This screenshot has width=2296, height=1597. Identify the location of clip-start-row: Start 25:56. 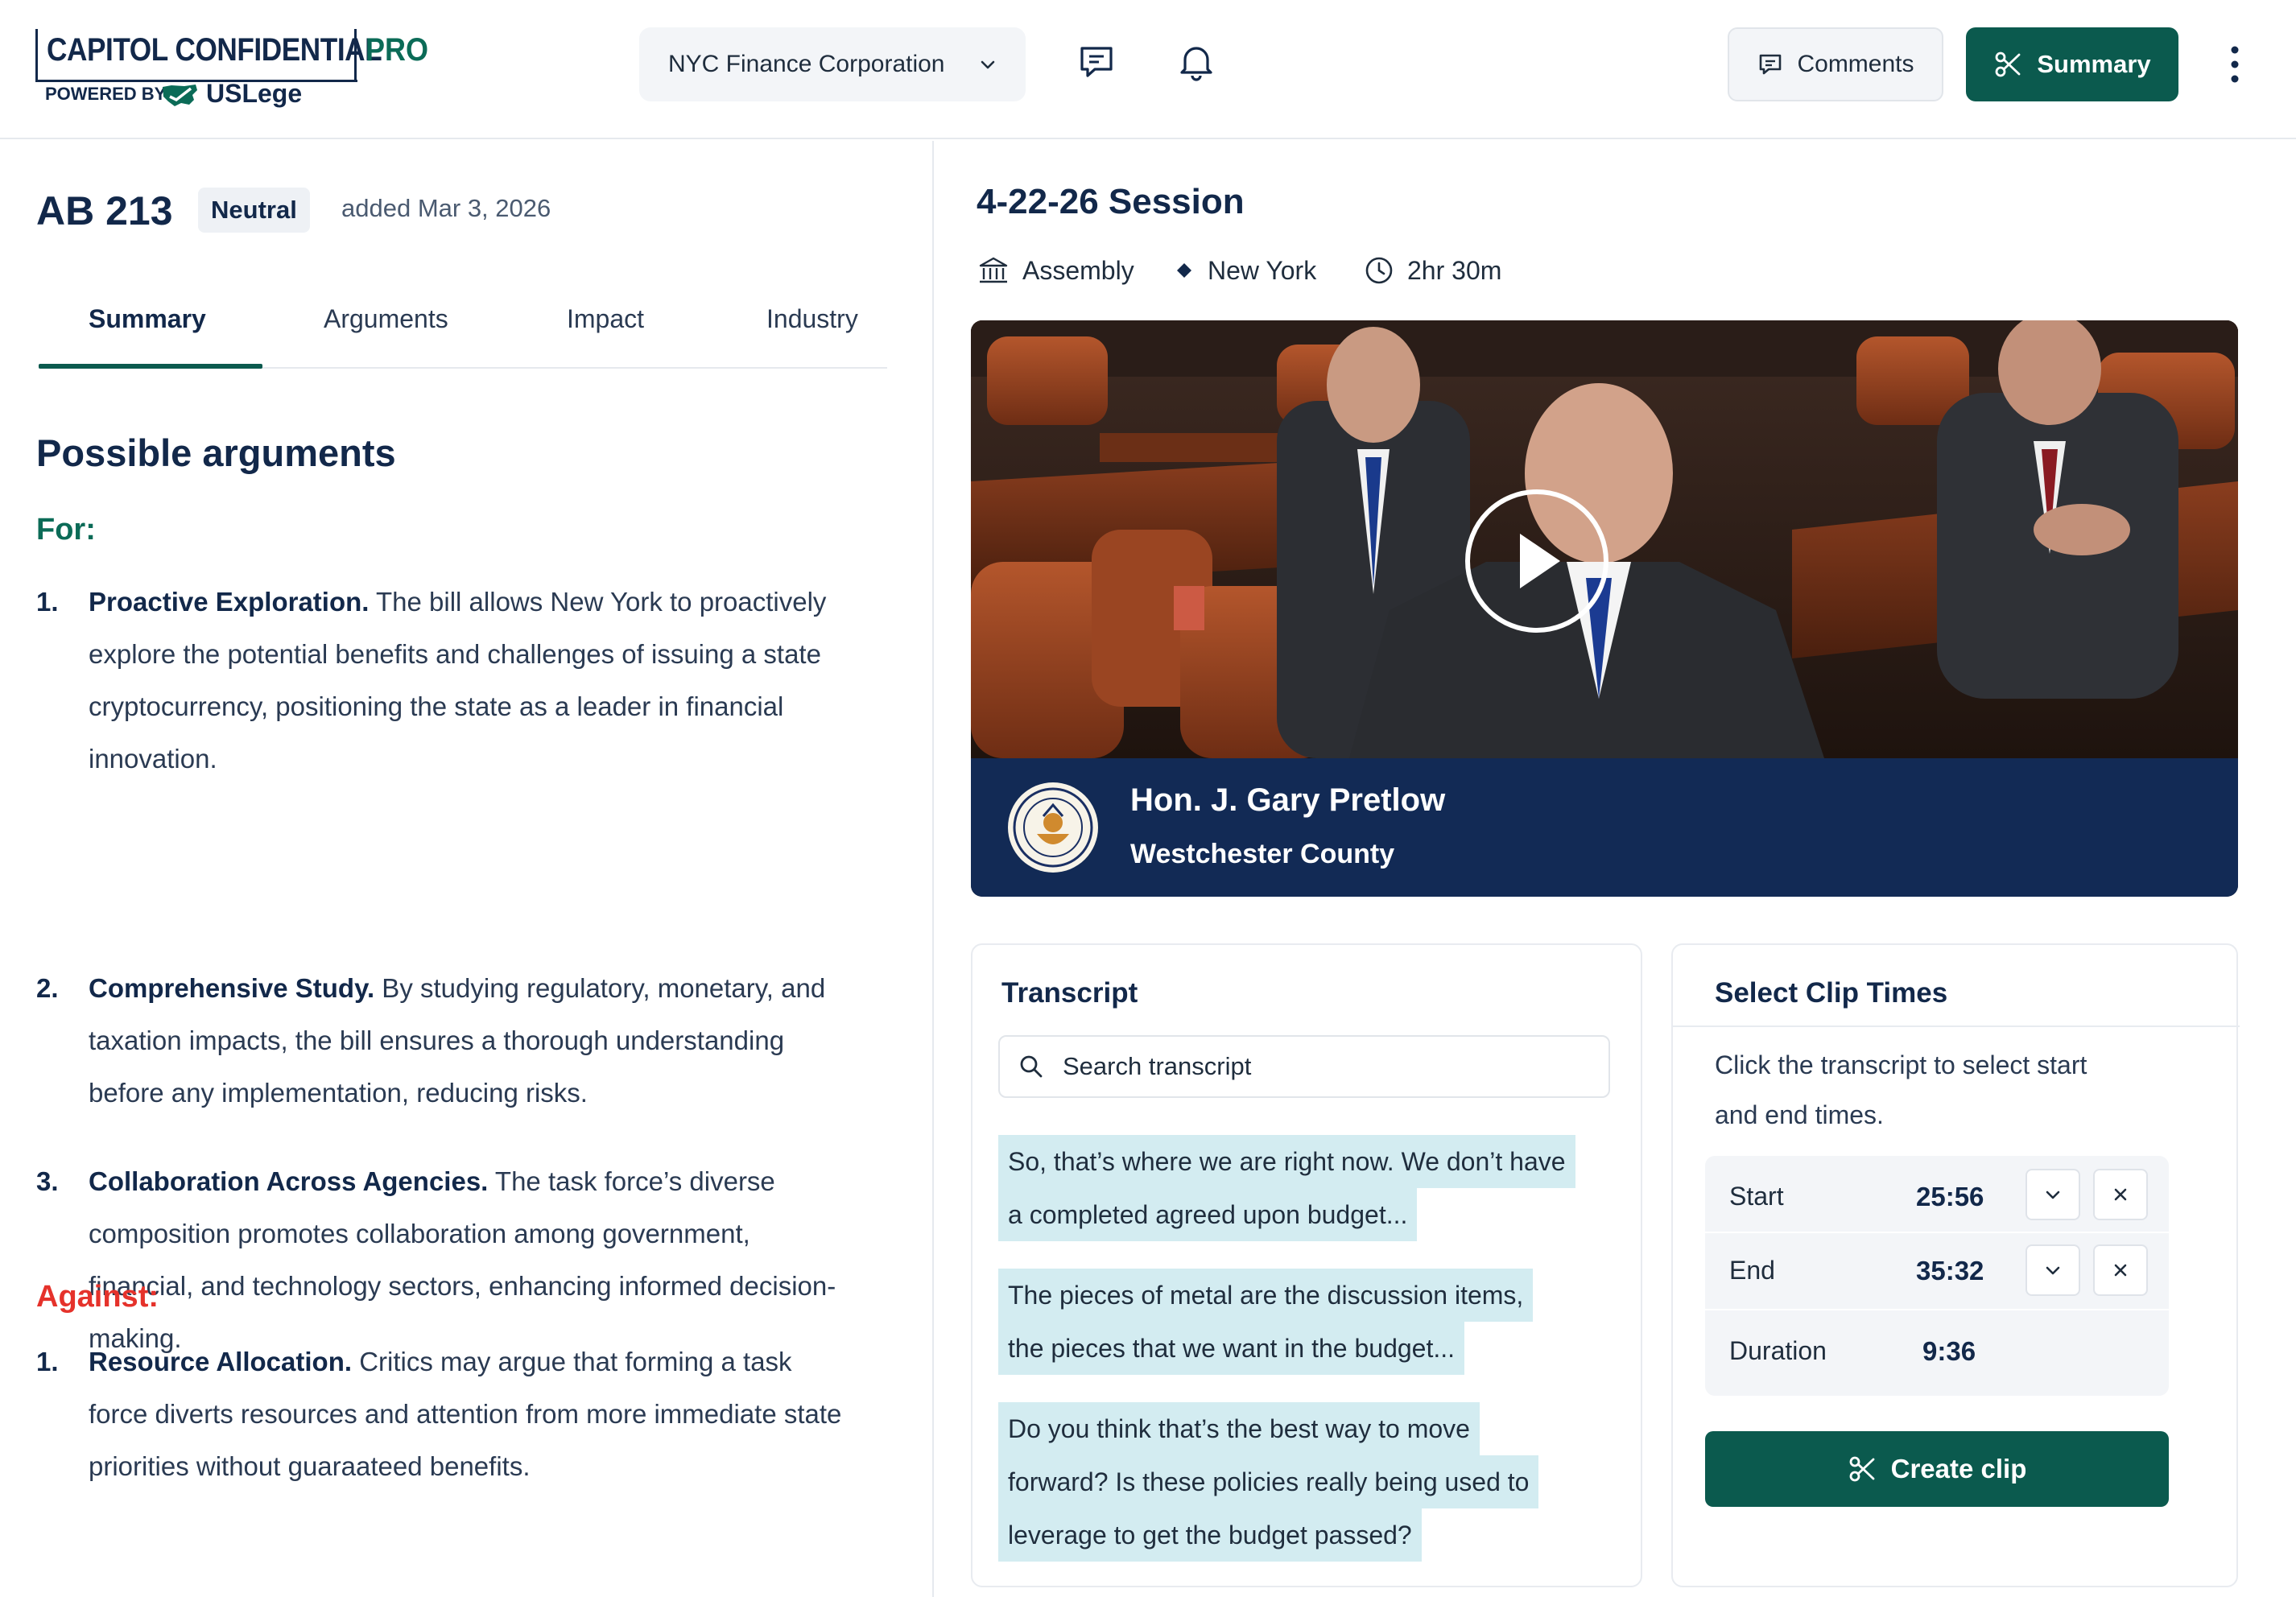
(1937, 1194).